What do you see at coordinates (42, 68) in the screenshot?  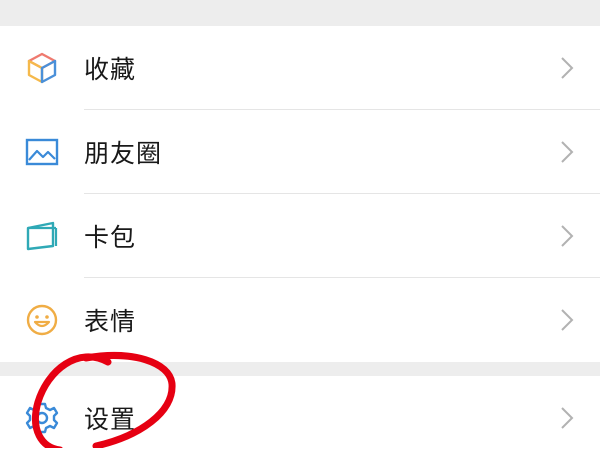 I see `cube-icon` at bounding box center [42, 68].